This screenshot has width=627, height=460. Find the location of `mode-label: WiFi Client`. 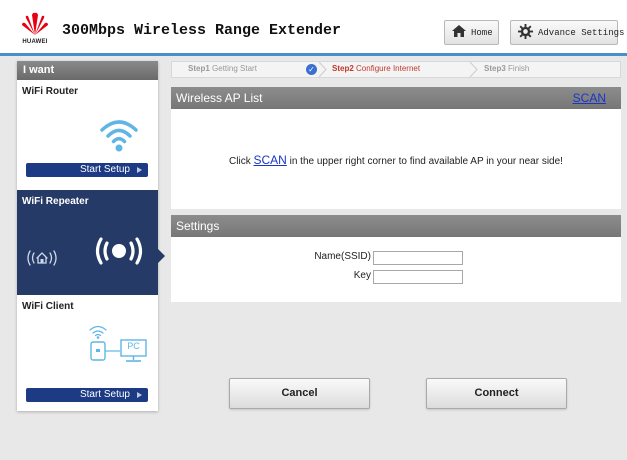

mode-label: WiFi Client is located at coordinates (48, 306).